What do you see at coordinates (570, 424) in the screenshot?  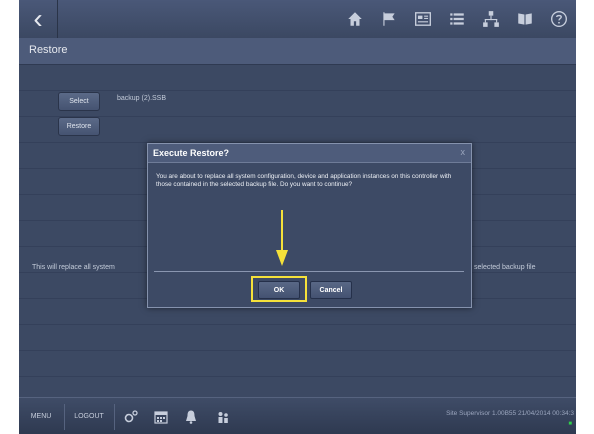 I see `status-indicator-icon: ■` at bounding box center [570, 424].